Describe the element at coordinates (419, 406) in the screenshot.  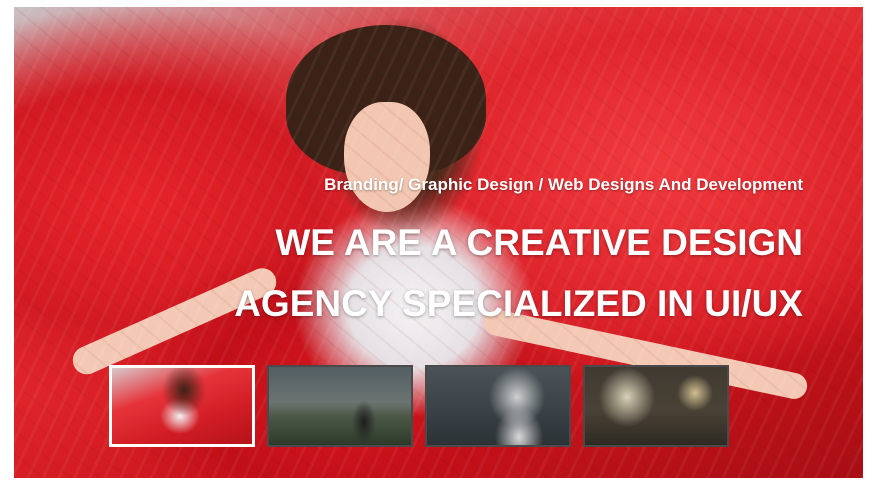
I see `slider-thumbnails` at that location.